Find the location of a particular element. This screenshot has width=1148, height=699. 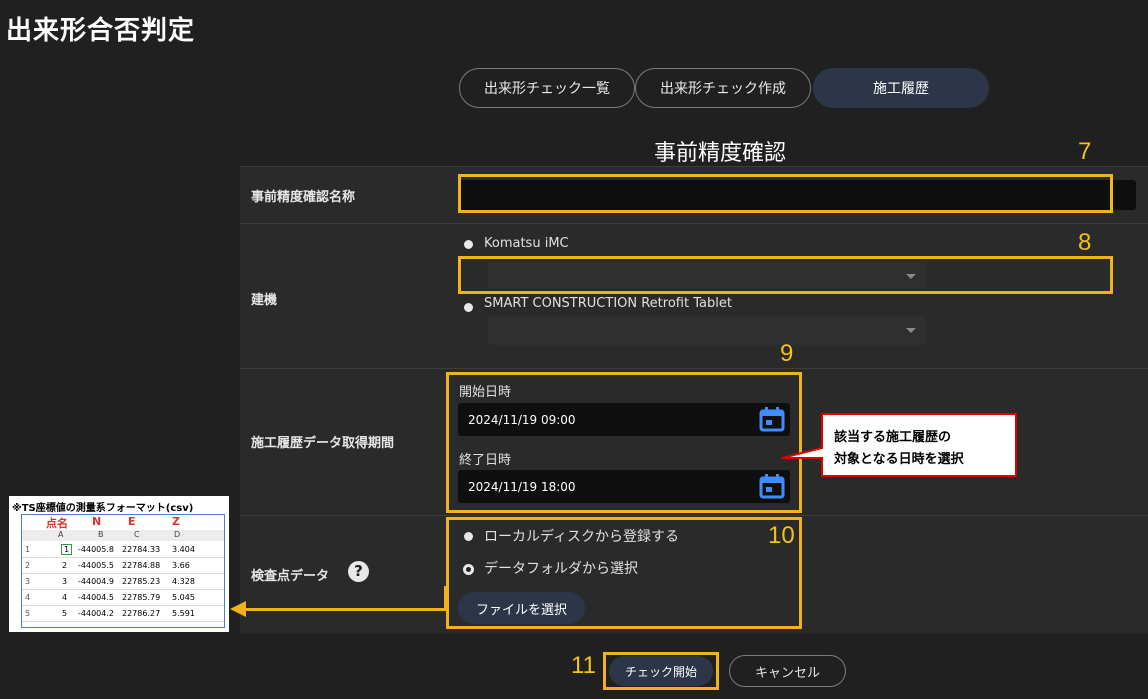

annotation-number-9: 9 is located at coordinates (787, 353).